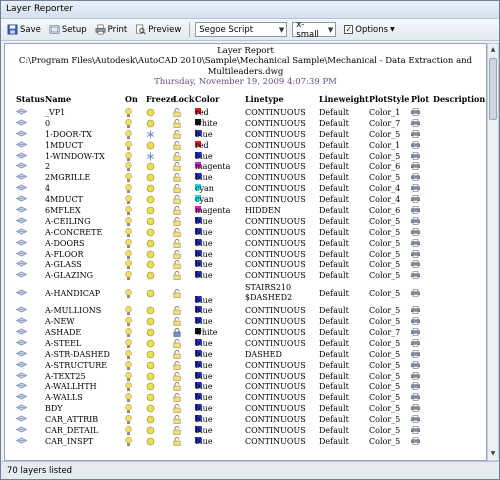  I want to click on layer-name: 2MGRILLE, so click(68, 178).